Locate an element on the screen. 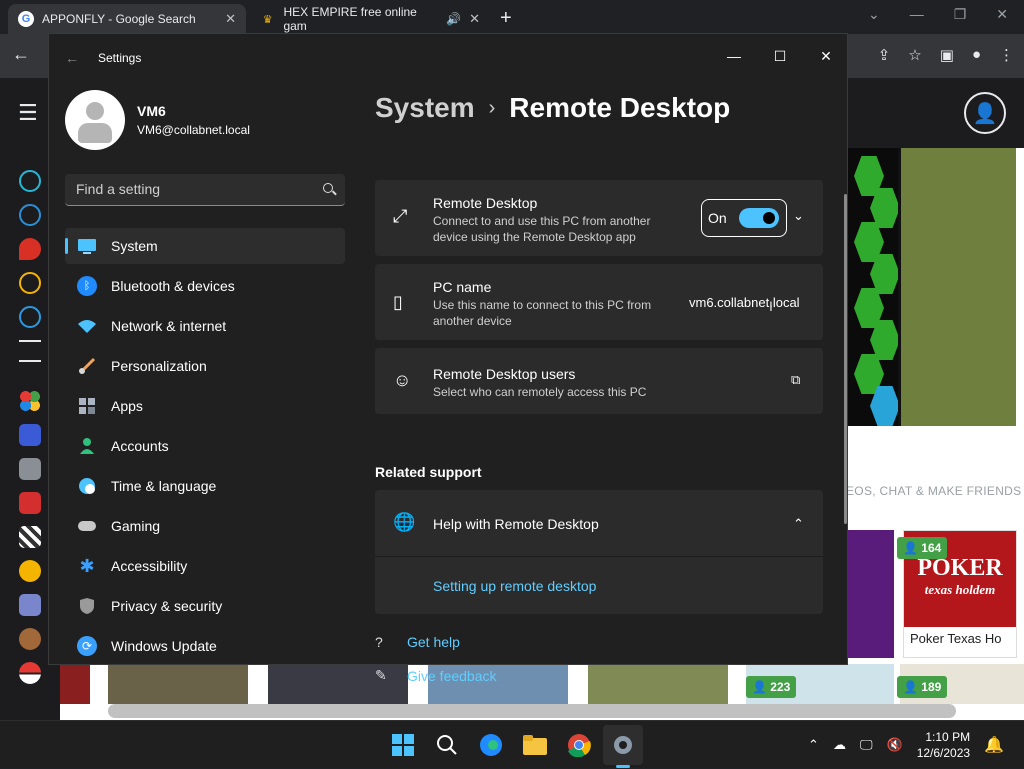 Image resolution: width=1024 pixels, height=769 pixels. open-external-icon: ⧉ is located at coordinates (795, 380).